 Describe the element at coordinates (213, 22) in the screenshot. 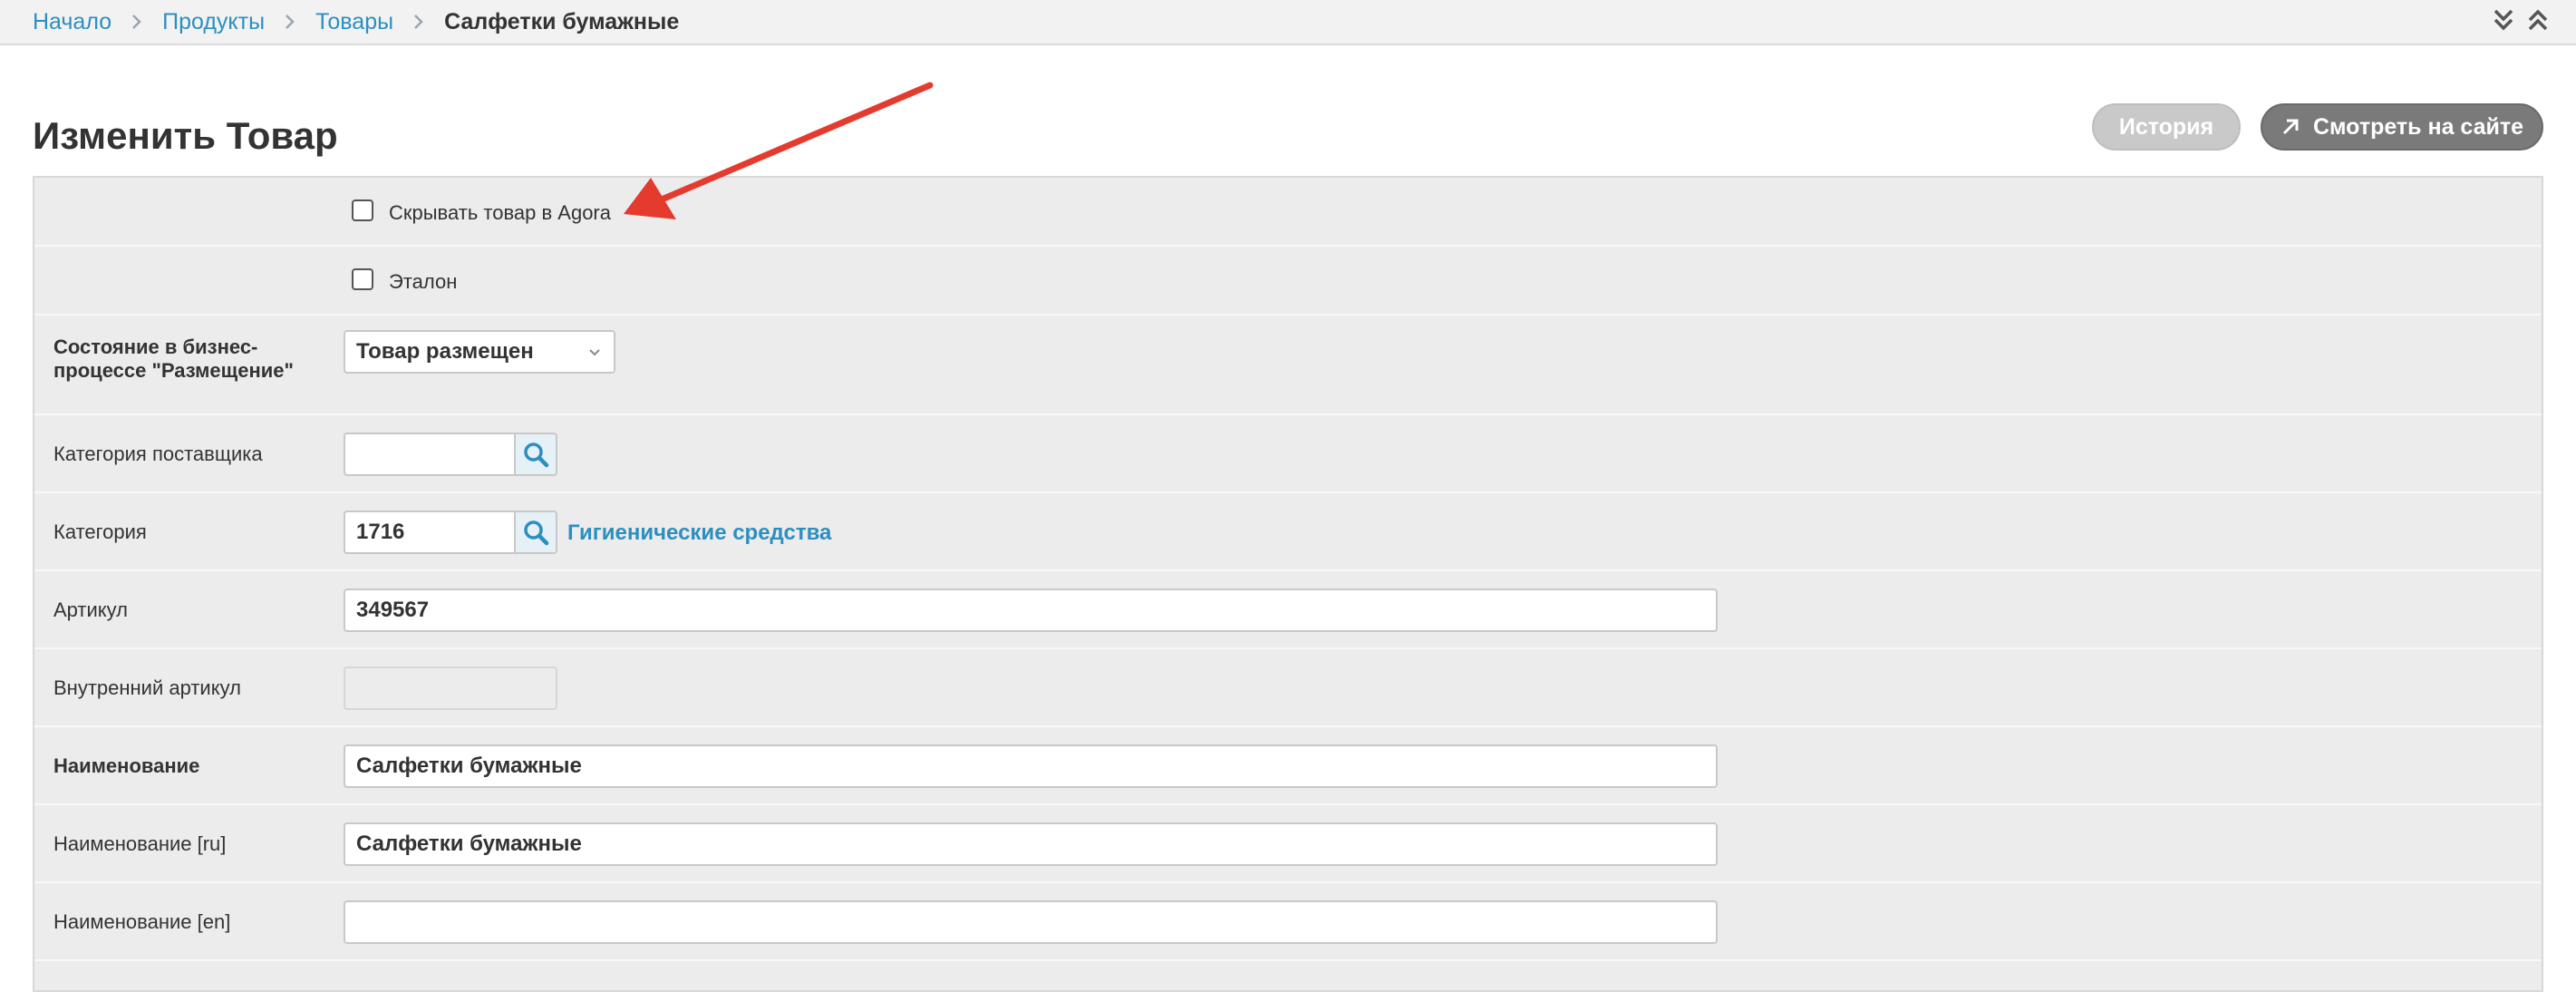

I see `breadcrumb-products-link: Продукты` at that location.